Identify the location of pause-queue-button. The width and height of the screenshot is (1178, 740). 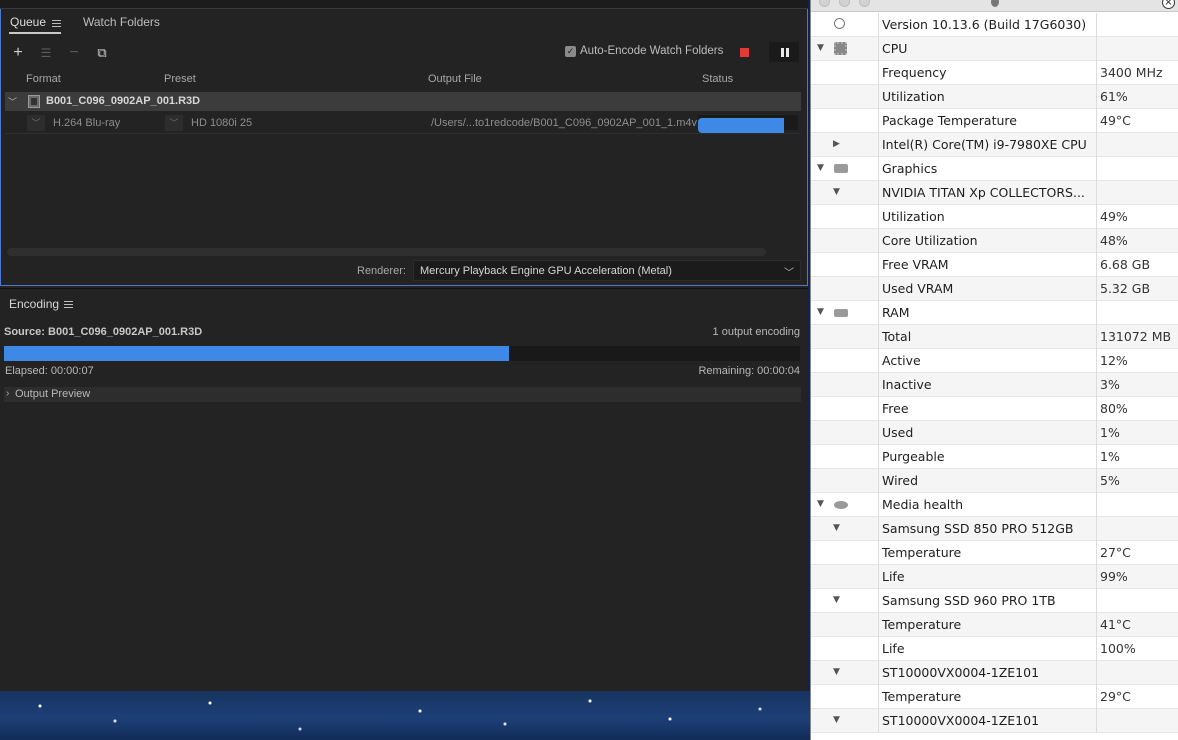
(784, 52).